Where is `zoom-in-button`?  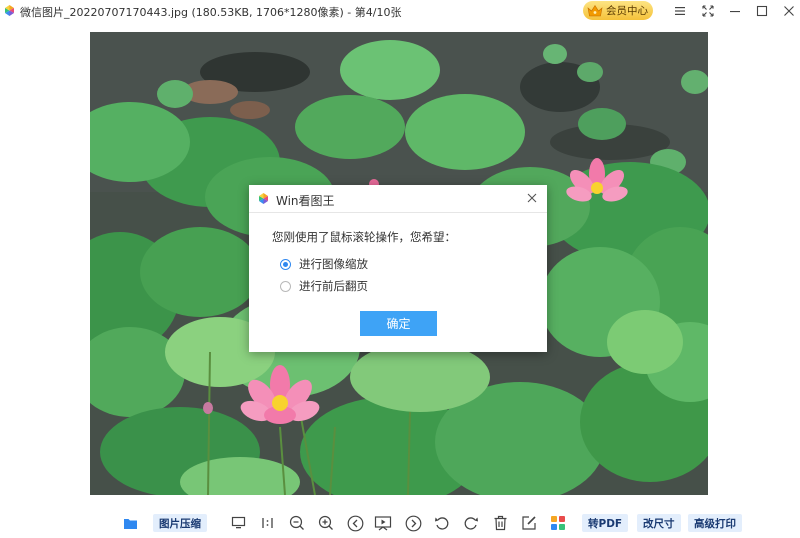 zoom-in-button is located at coordinates (326, 523).